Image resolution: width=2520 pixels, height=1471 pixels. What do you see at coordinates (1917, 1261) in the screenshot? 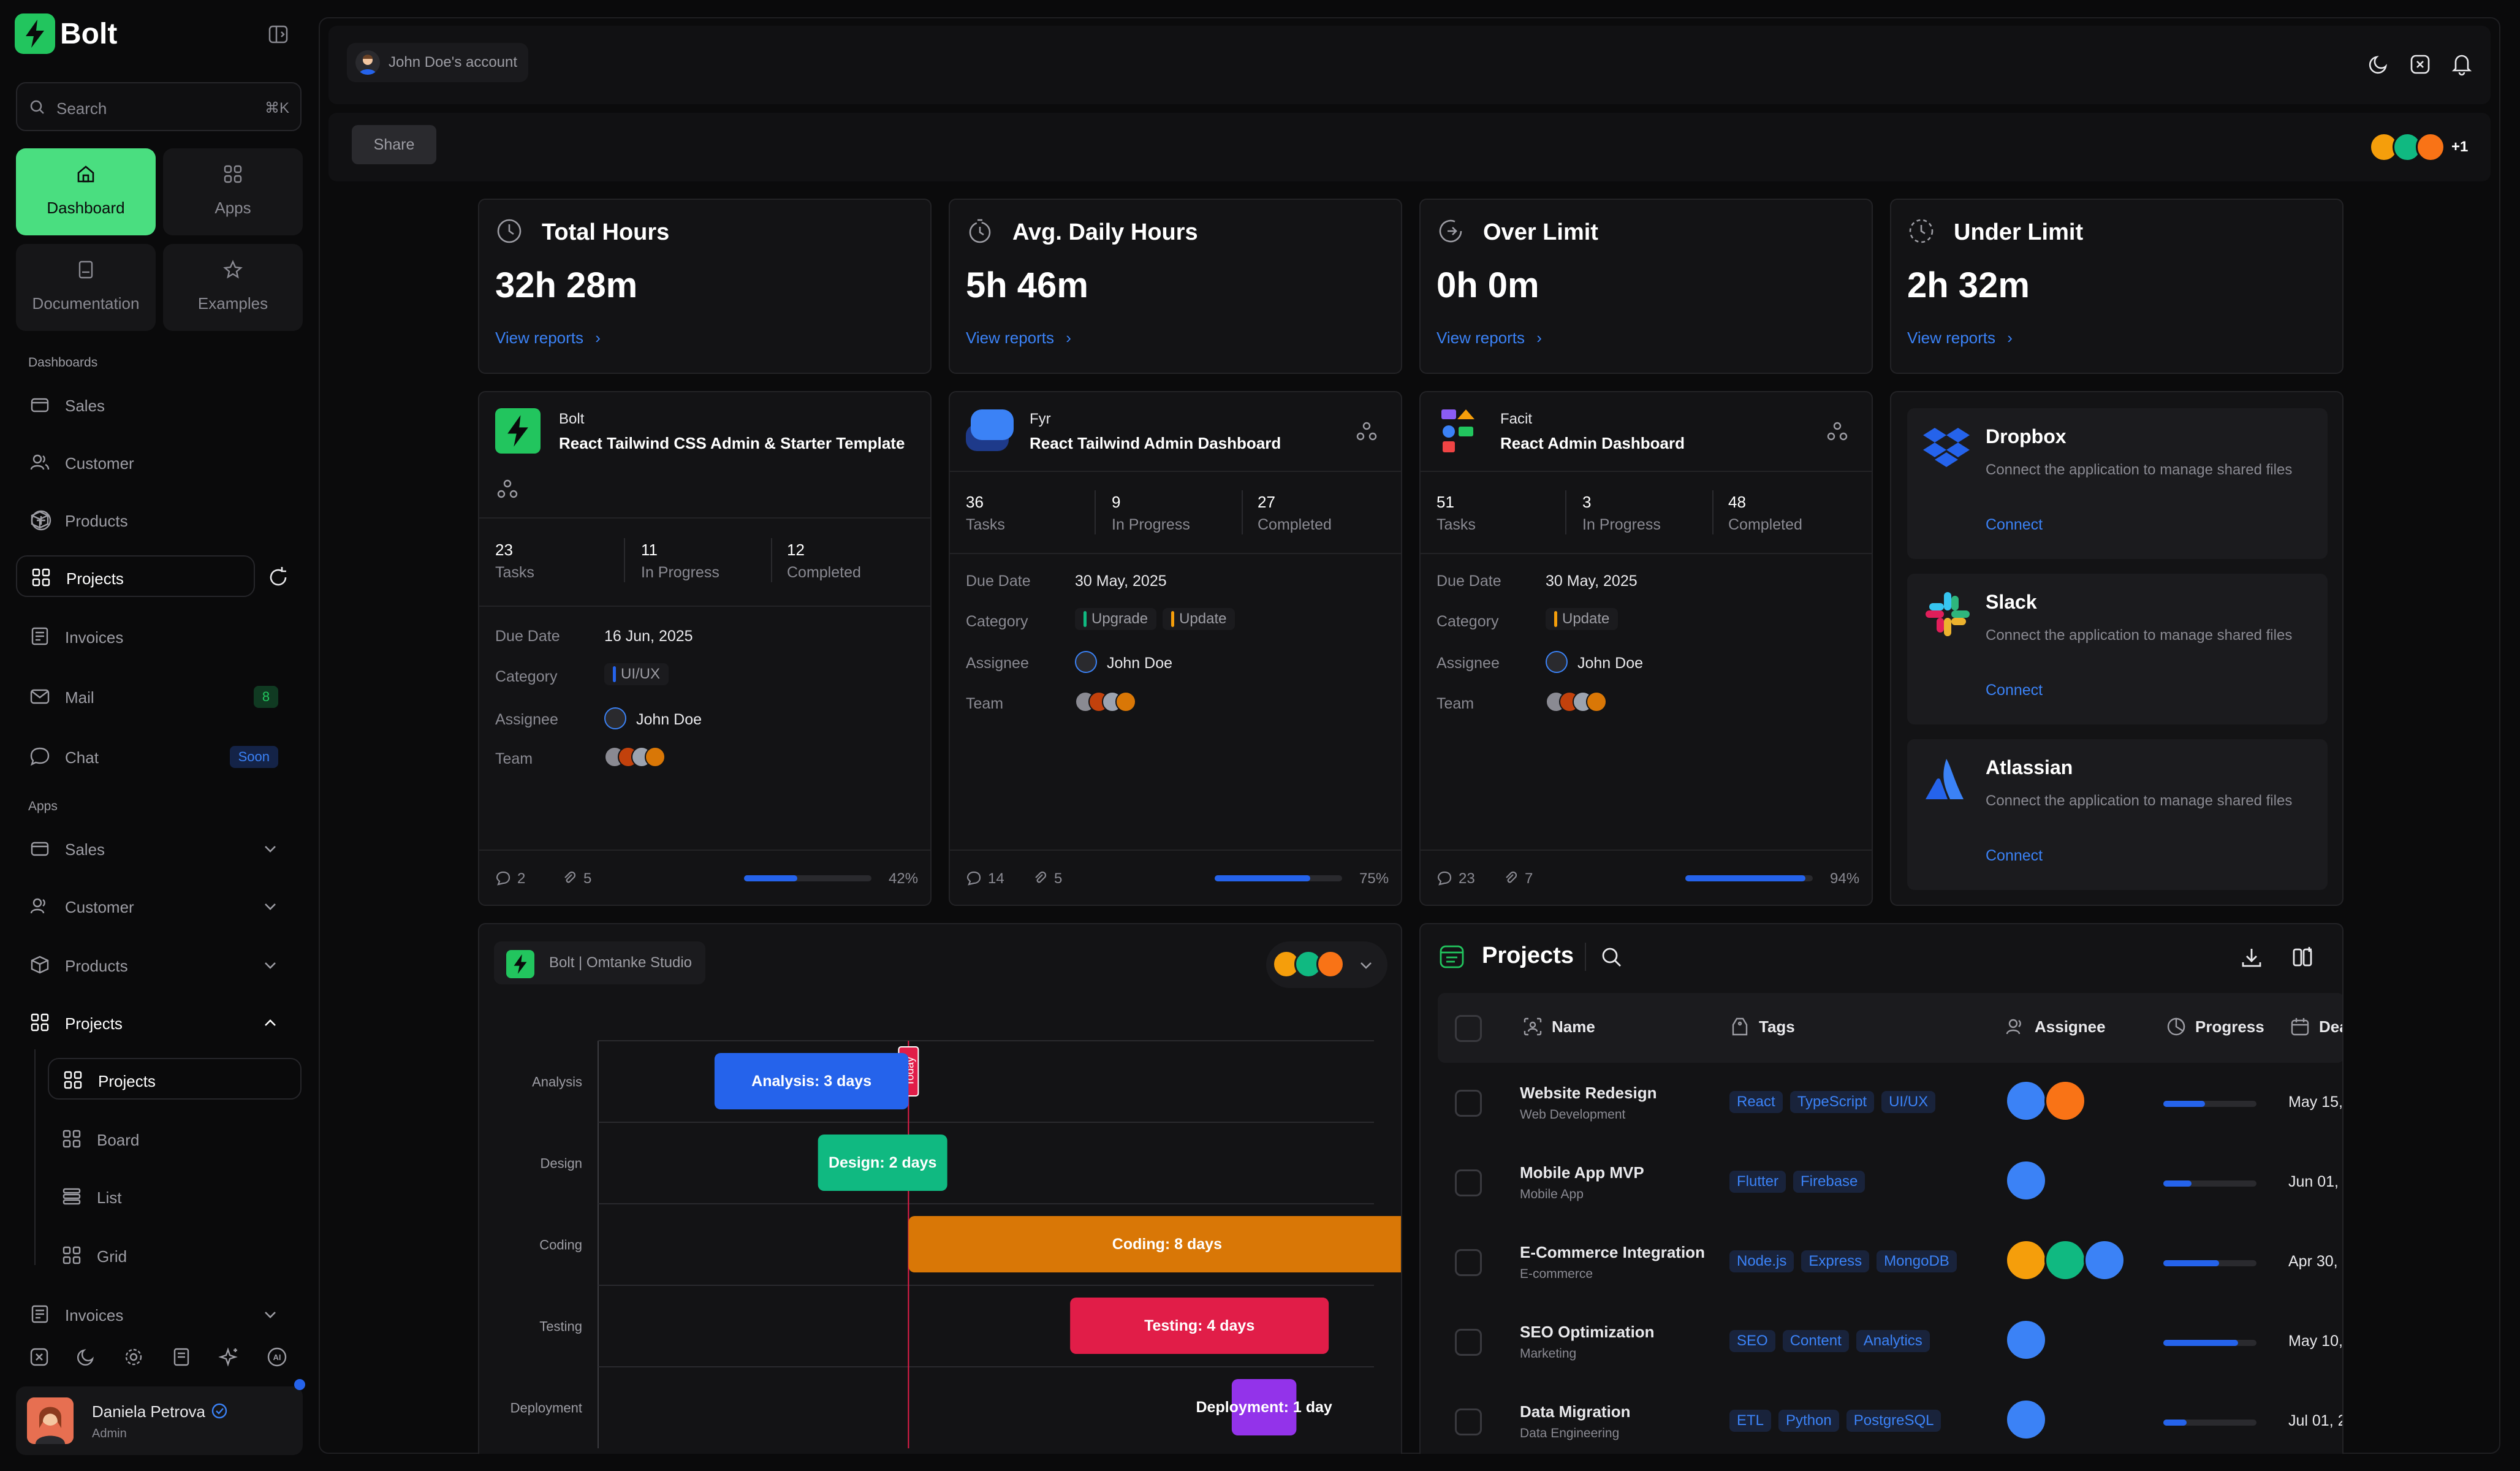
I see `tag-chip: MongoDB` at bounding box center [1917, 1261].